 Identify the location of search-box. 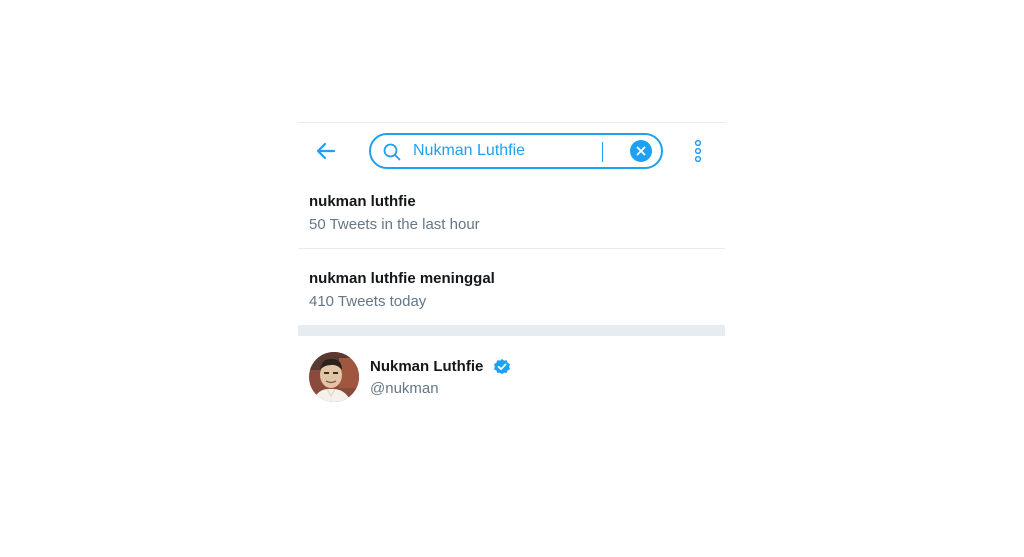
(516, 151).